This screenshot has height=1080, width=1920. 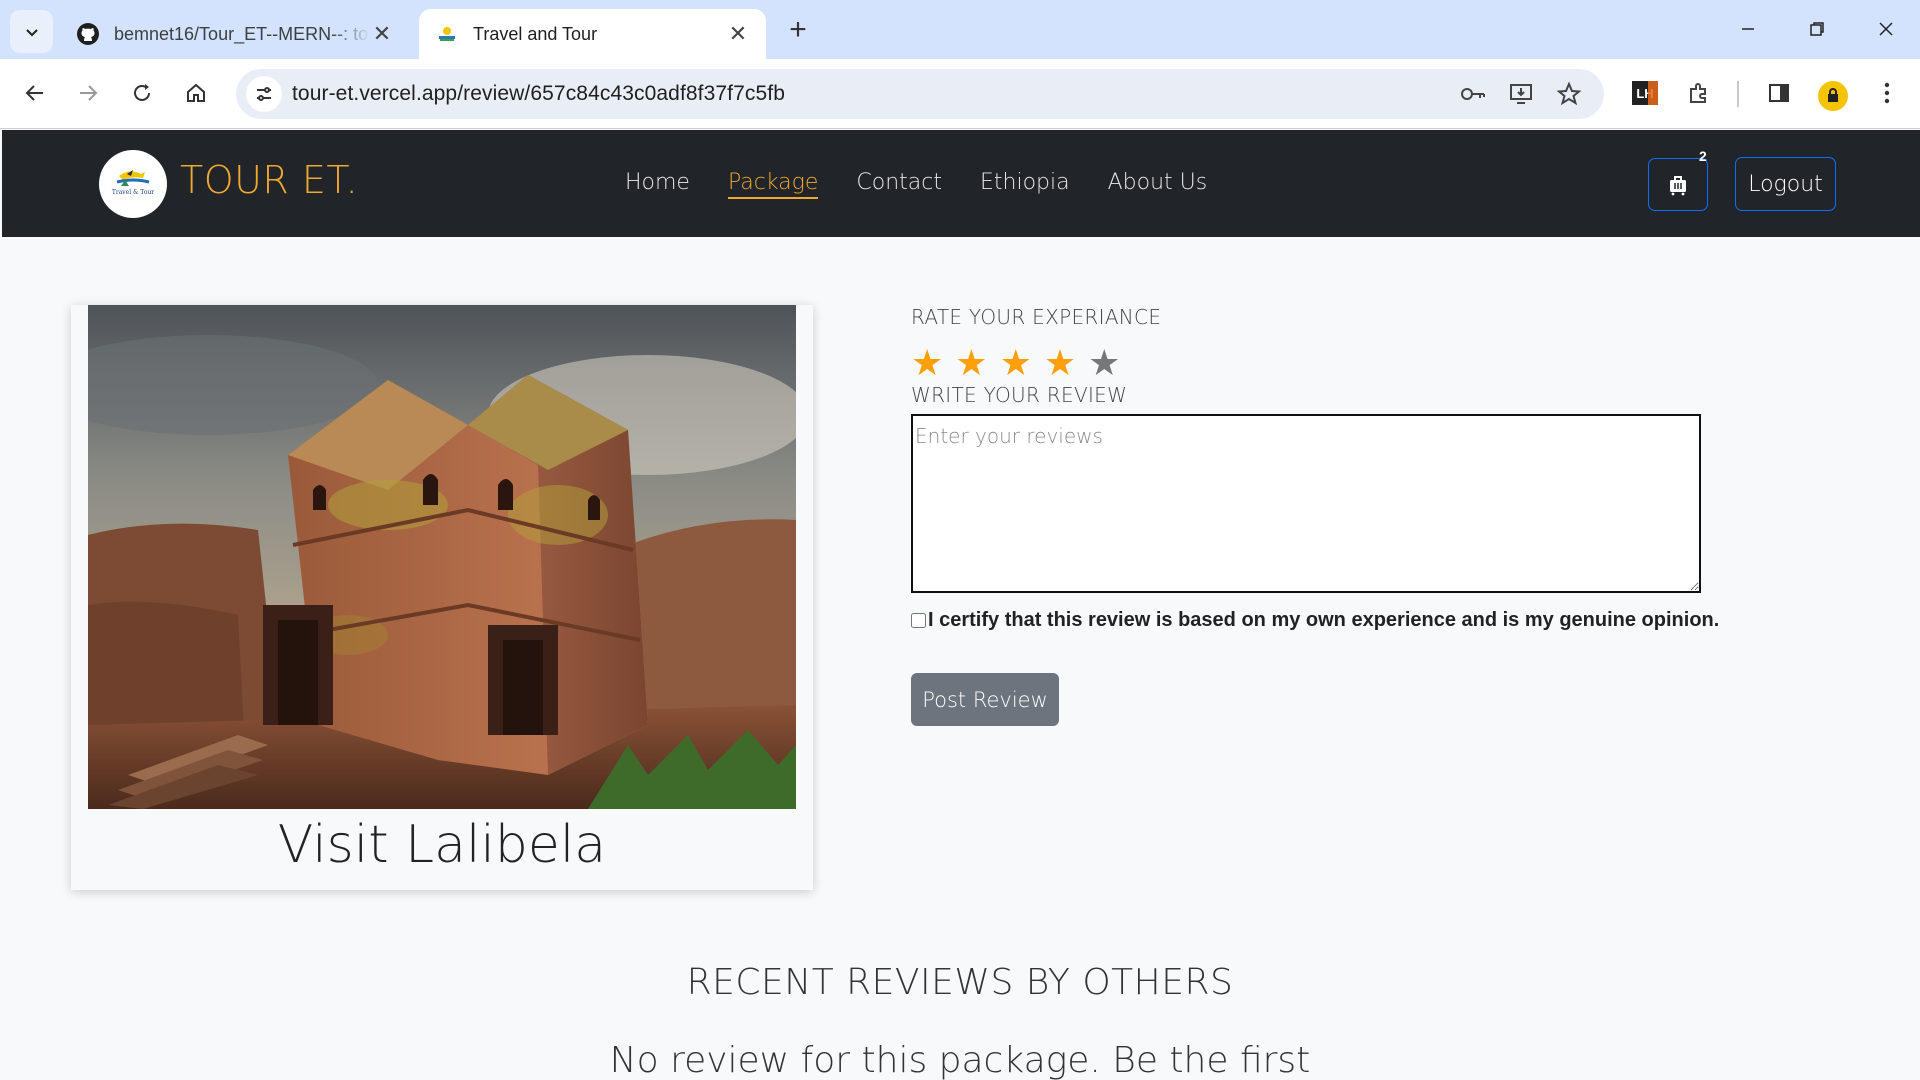 What do you see at coordinates (241, 33) in the screenshot?
I see `tab-title: bemnet16/Tour_ET--MERN--: to` at bounding box center [241, 33].